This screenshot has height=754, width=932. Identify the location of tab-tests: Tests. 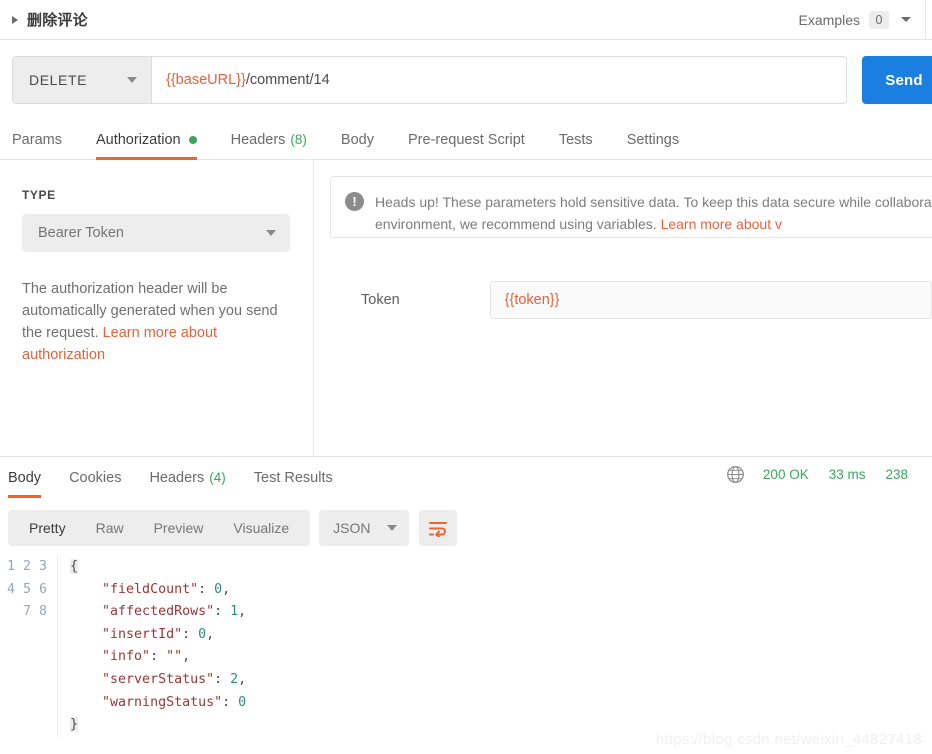
(576, 139).